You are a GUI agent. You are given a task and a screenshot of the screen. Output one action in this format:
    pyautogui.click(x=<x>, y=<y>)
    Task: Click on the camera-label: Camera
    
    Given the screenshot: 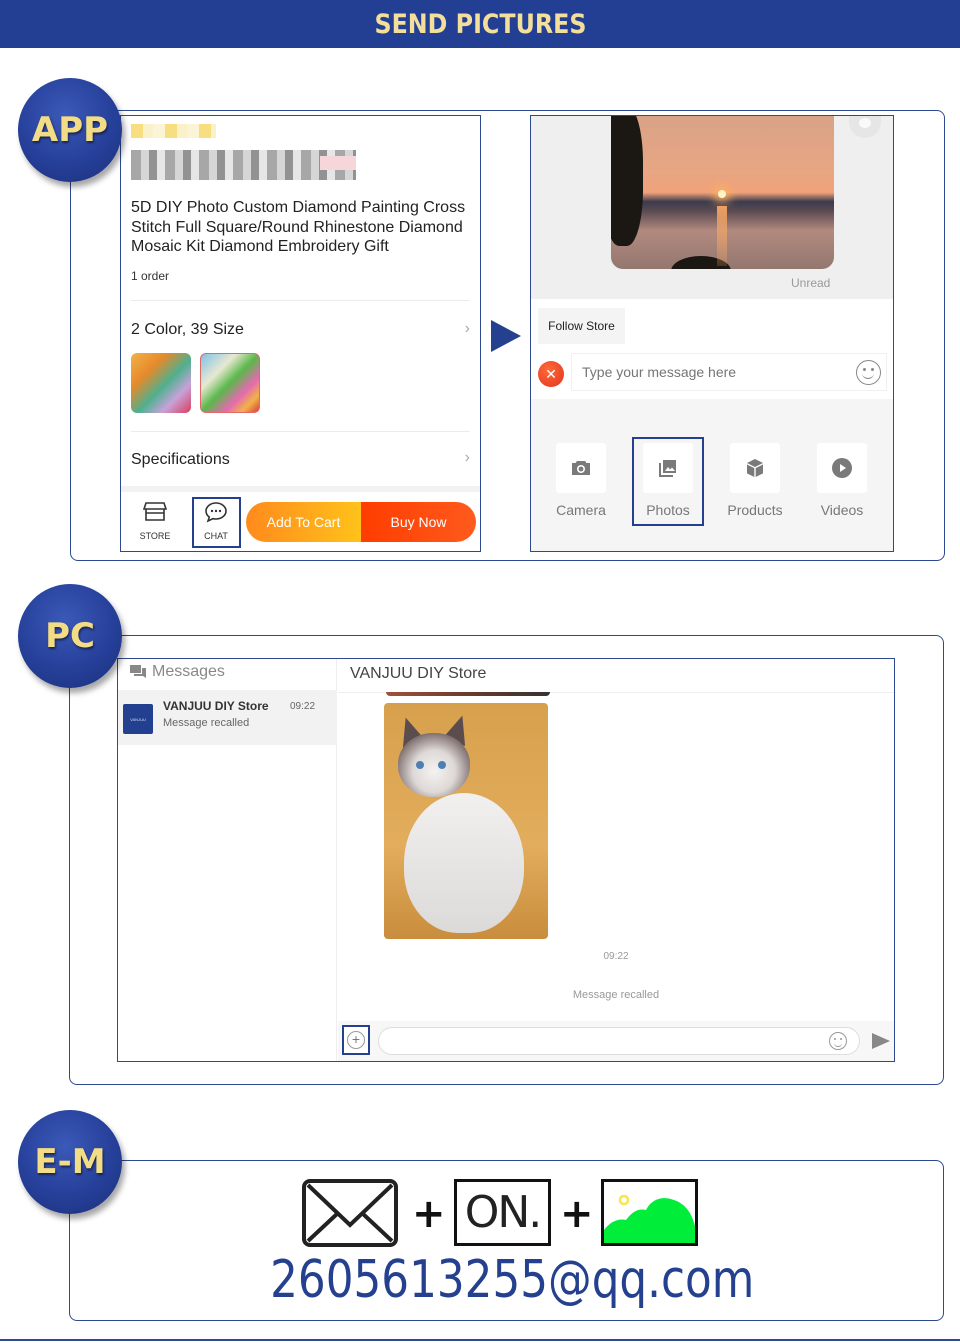 What is the action you would take?
    pyautogui.click(x=581, y=510)
    